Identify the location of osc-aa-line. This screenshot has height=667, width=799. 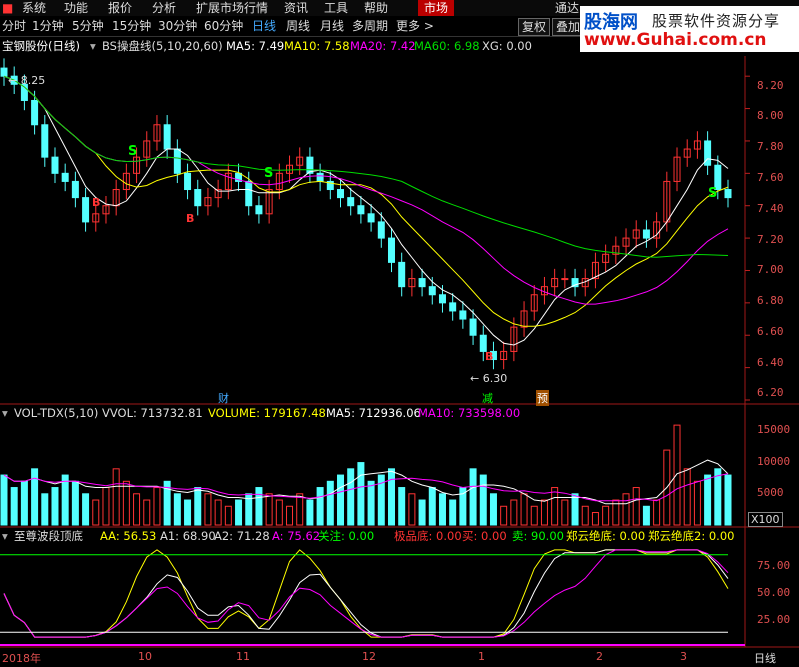
(366, 593).